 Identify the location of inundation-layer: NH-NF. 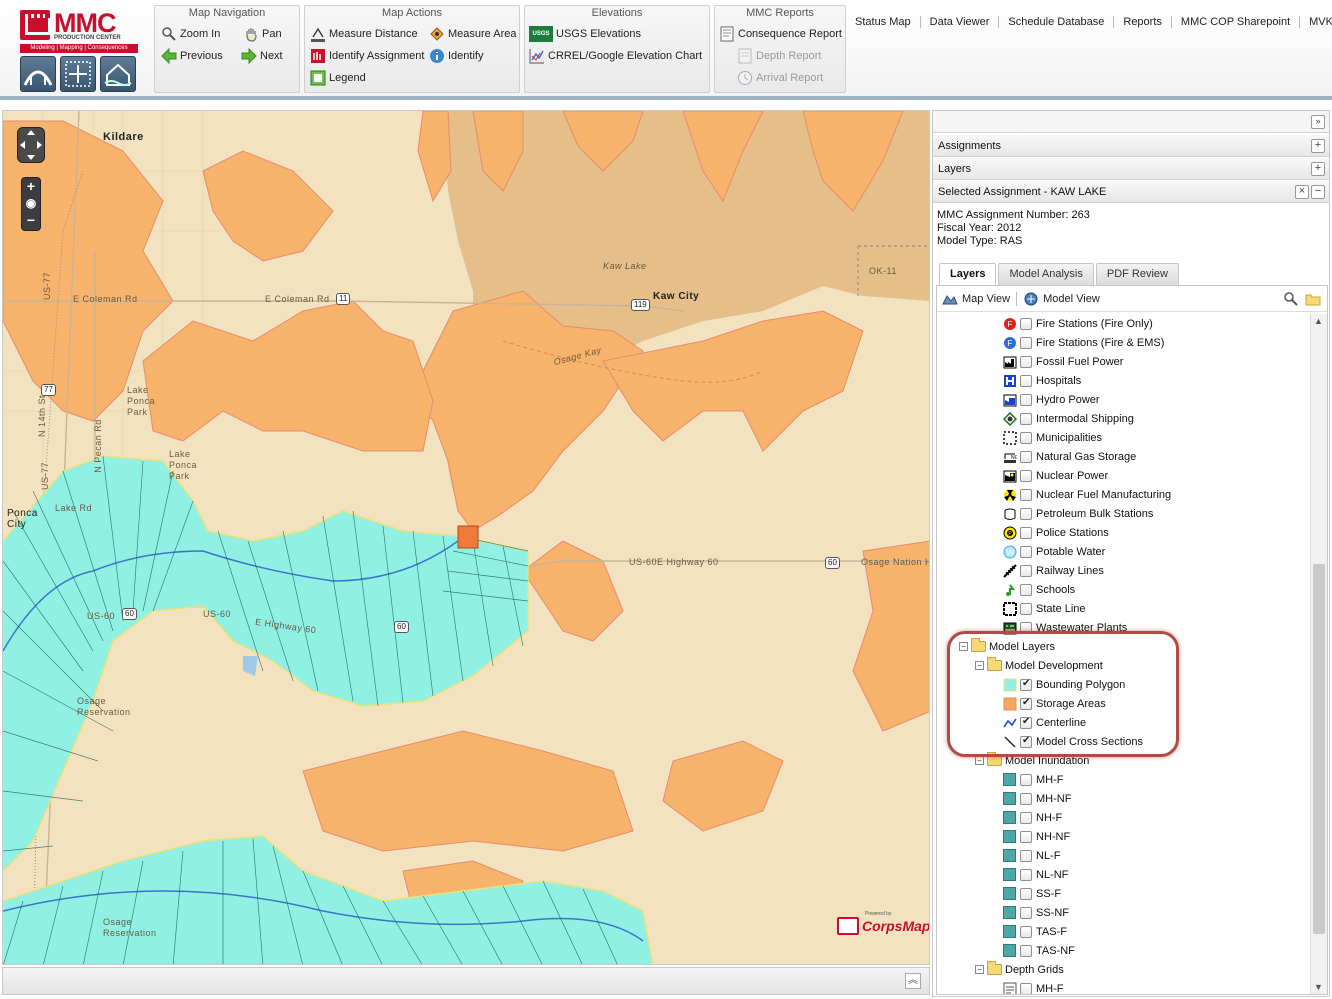
(1036, 836).